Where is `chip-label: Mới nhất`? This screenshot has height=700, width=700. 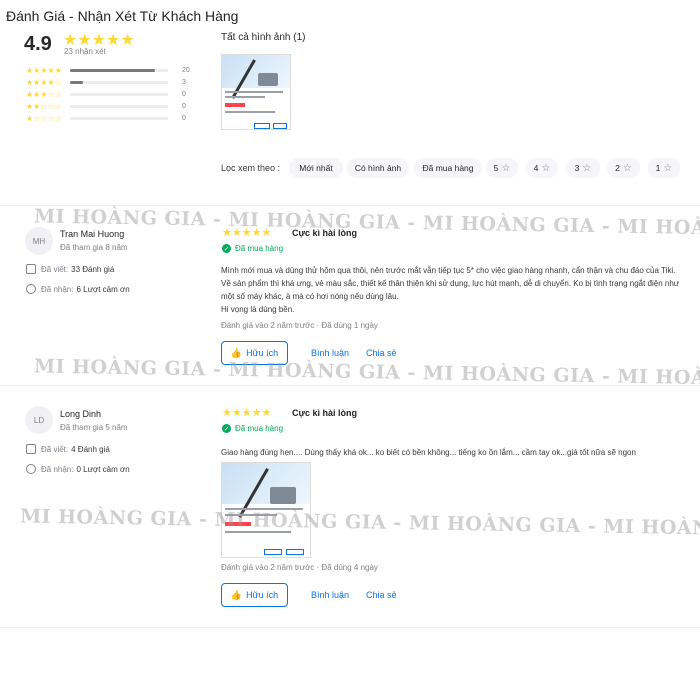 chip-label: Mới nhất is located at coordinates (316, 168).